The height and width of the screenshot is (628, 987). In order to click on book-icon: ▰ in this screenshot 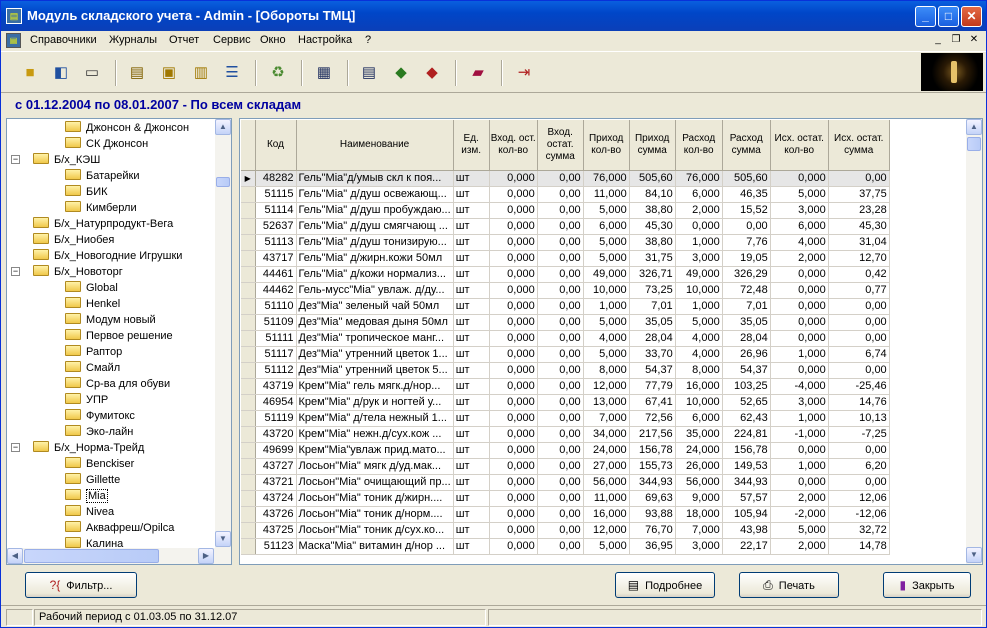, I will do `click(478, 73)`.